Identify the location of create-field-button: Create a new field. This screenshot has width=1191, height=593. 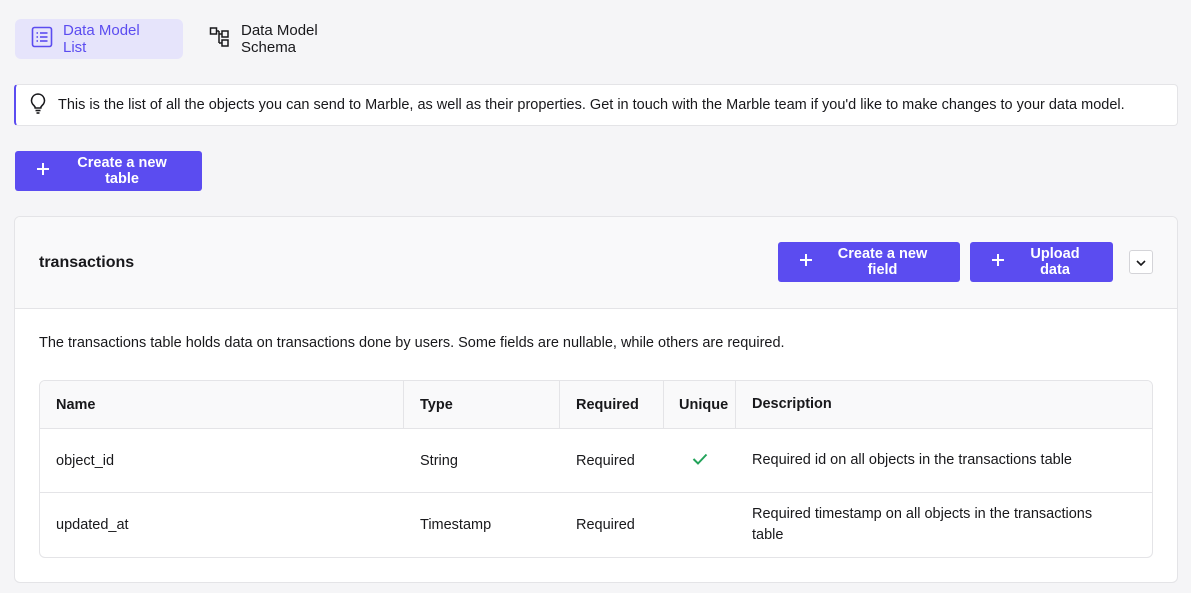
(869, 262).